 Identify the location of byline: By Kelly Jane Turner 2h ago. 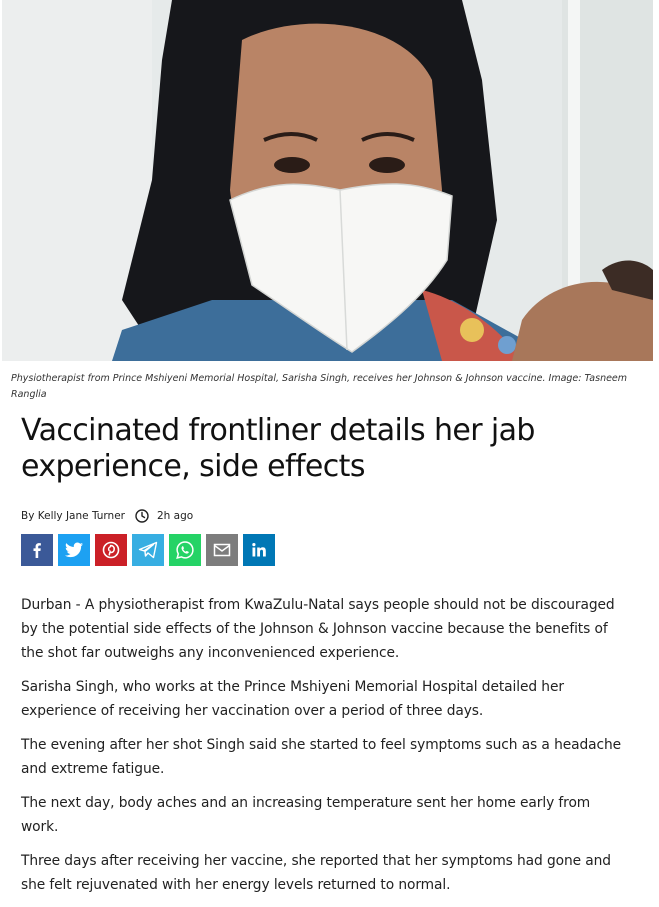
(107, 516).